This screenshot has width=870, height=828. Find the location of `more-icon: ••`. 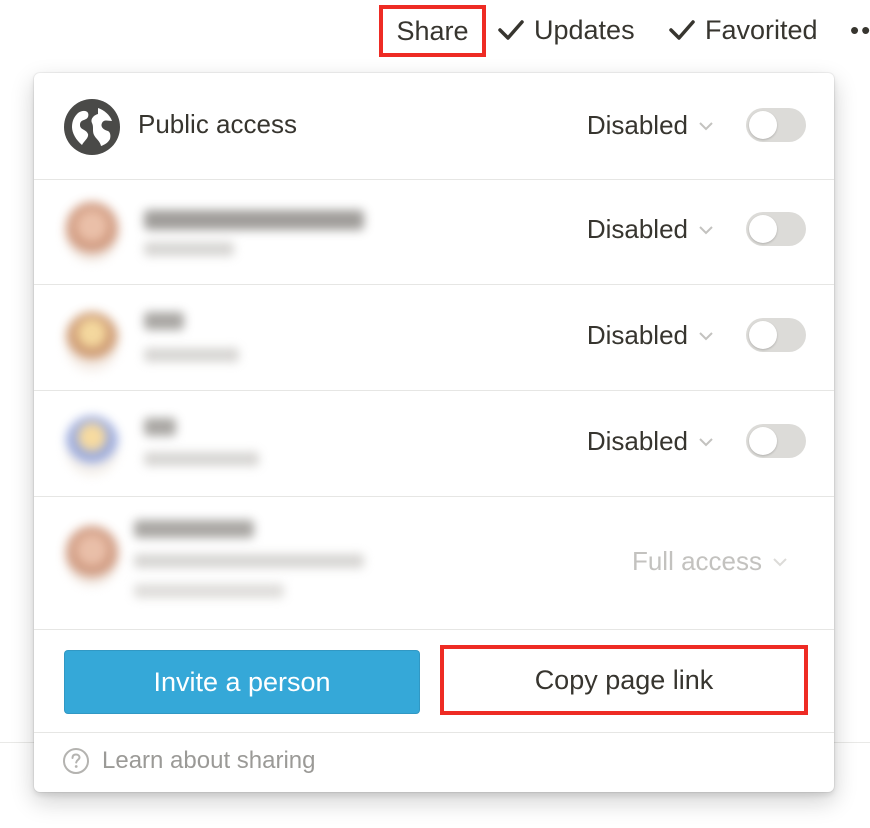

more-icon: •• is located at coordinates (860, 30).